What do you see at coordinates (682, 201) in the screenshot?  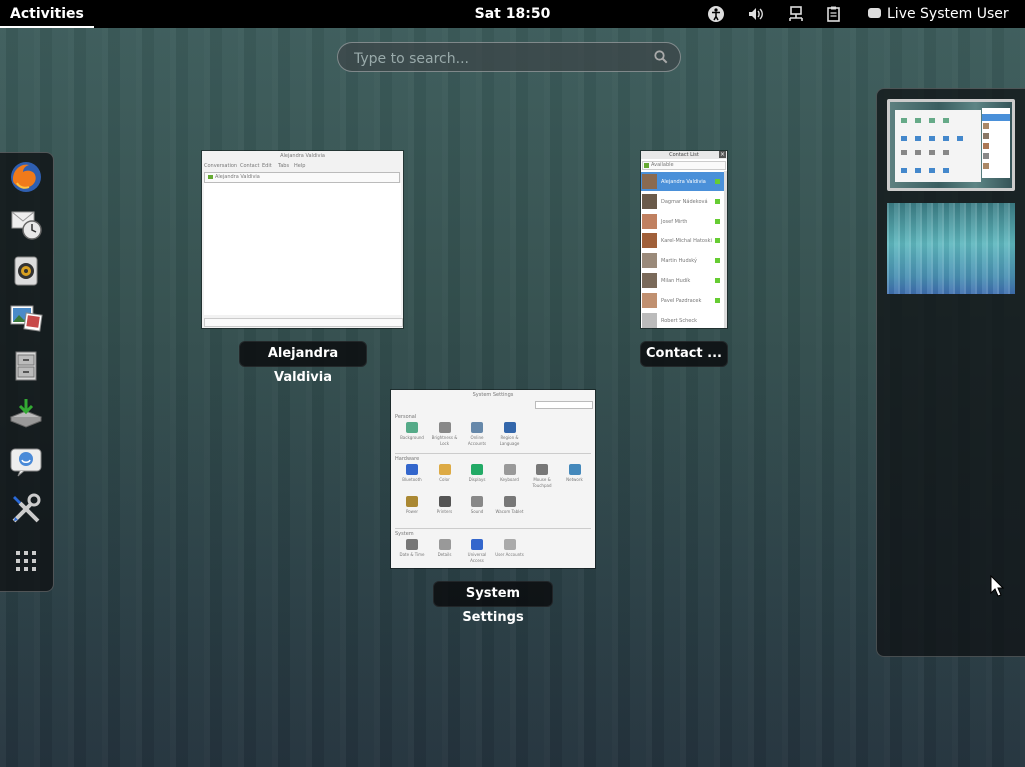 I see `contact-row: Dagmar Nádeková` at bounding box center [682, 201].